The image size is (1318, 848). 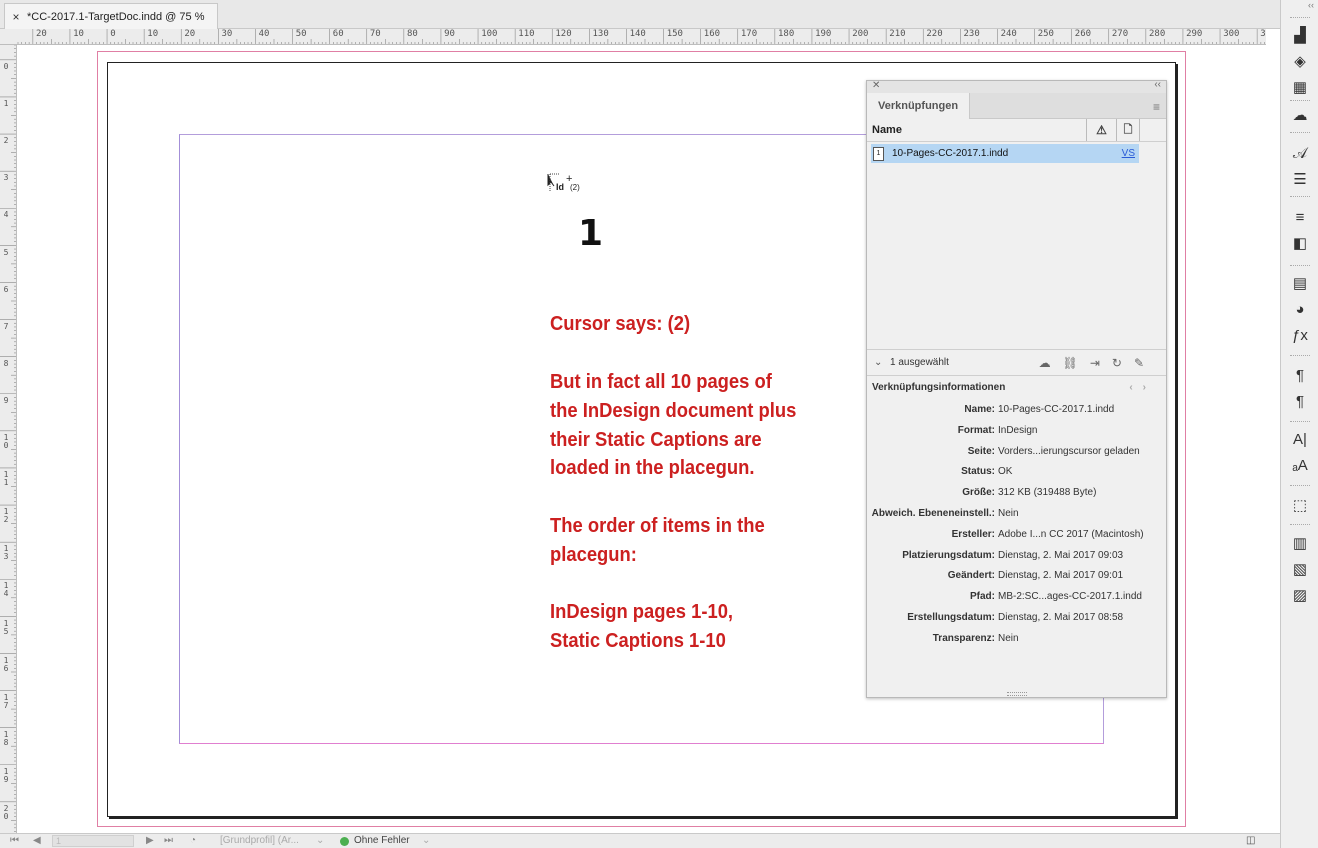 What do you see at coordinates (1120, 34) in the screenshot?
I see `ruler-label: 270` at bounding box center [1120, 34].